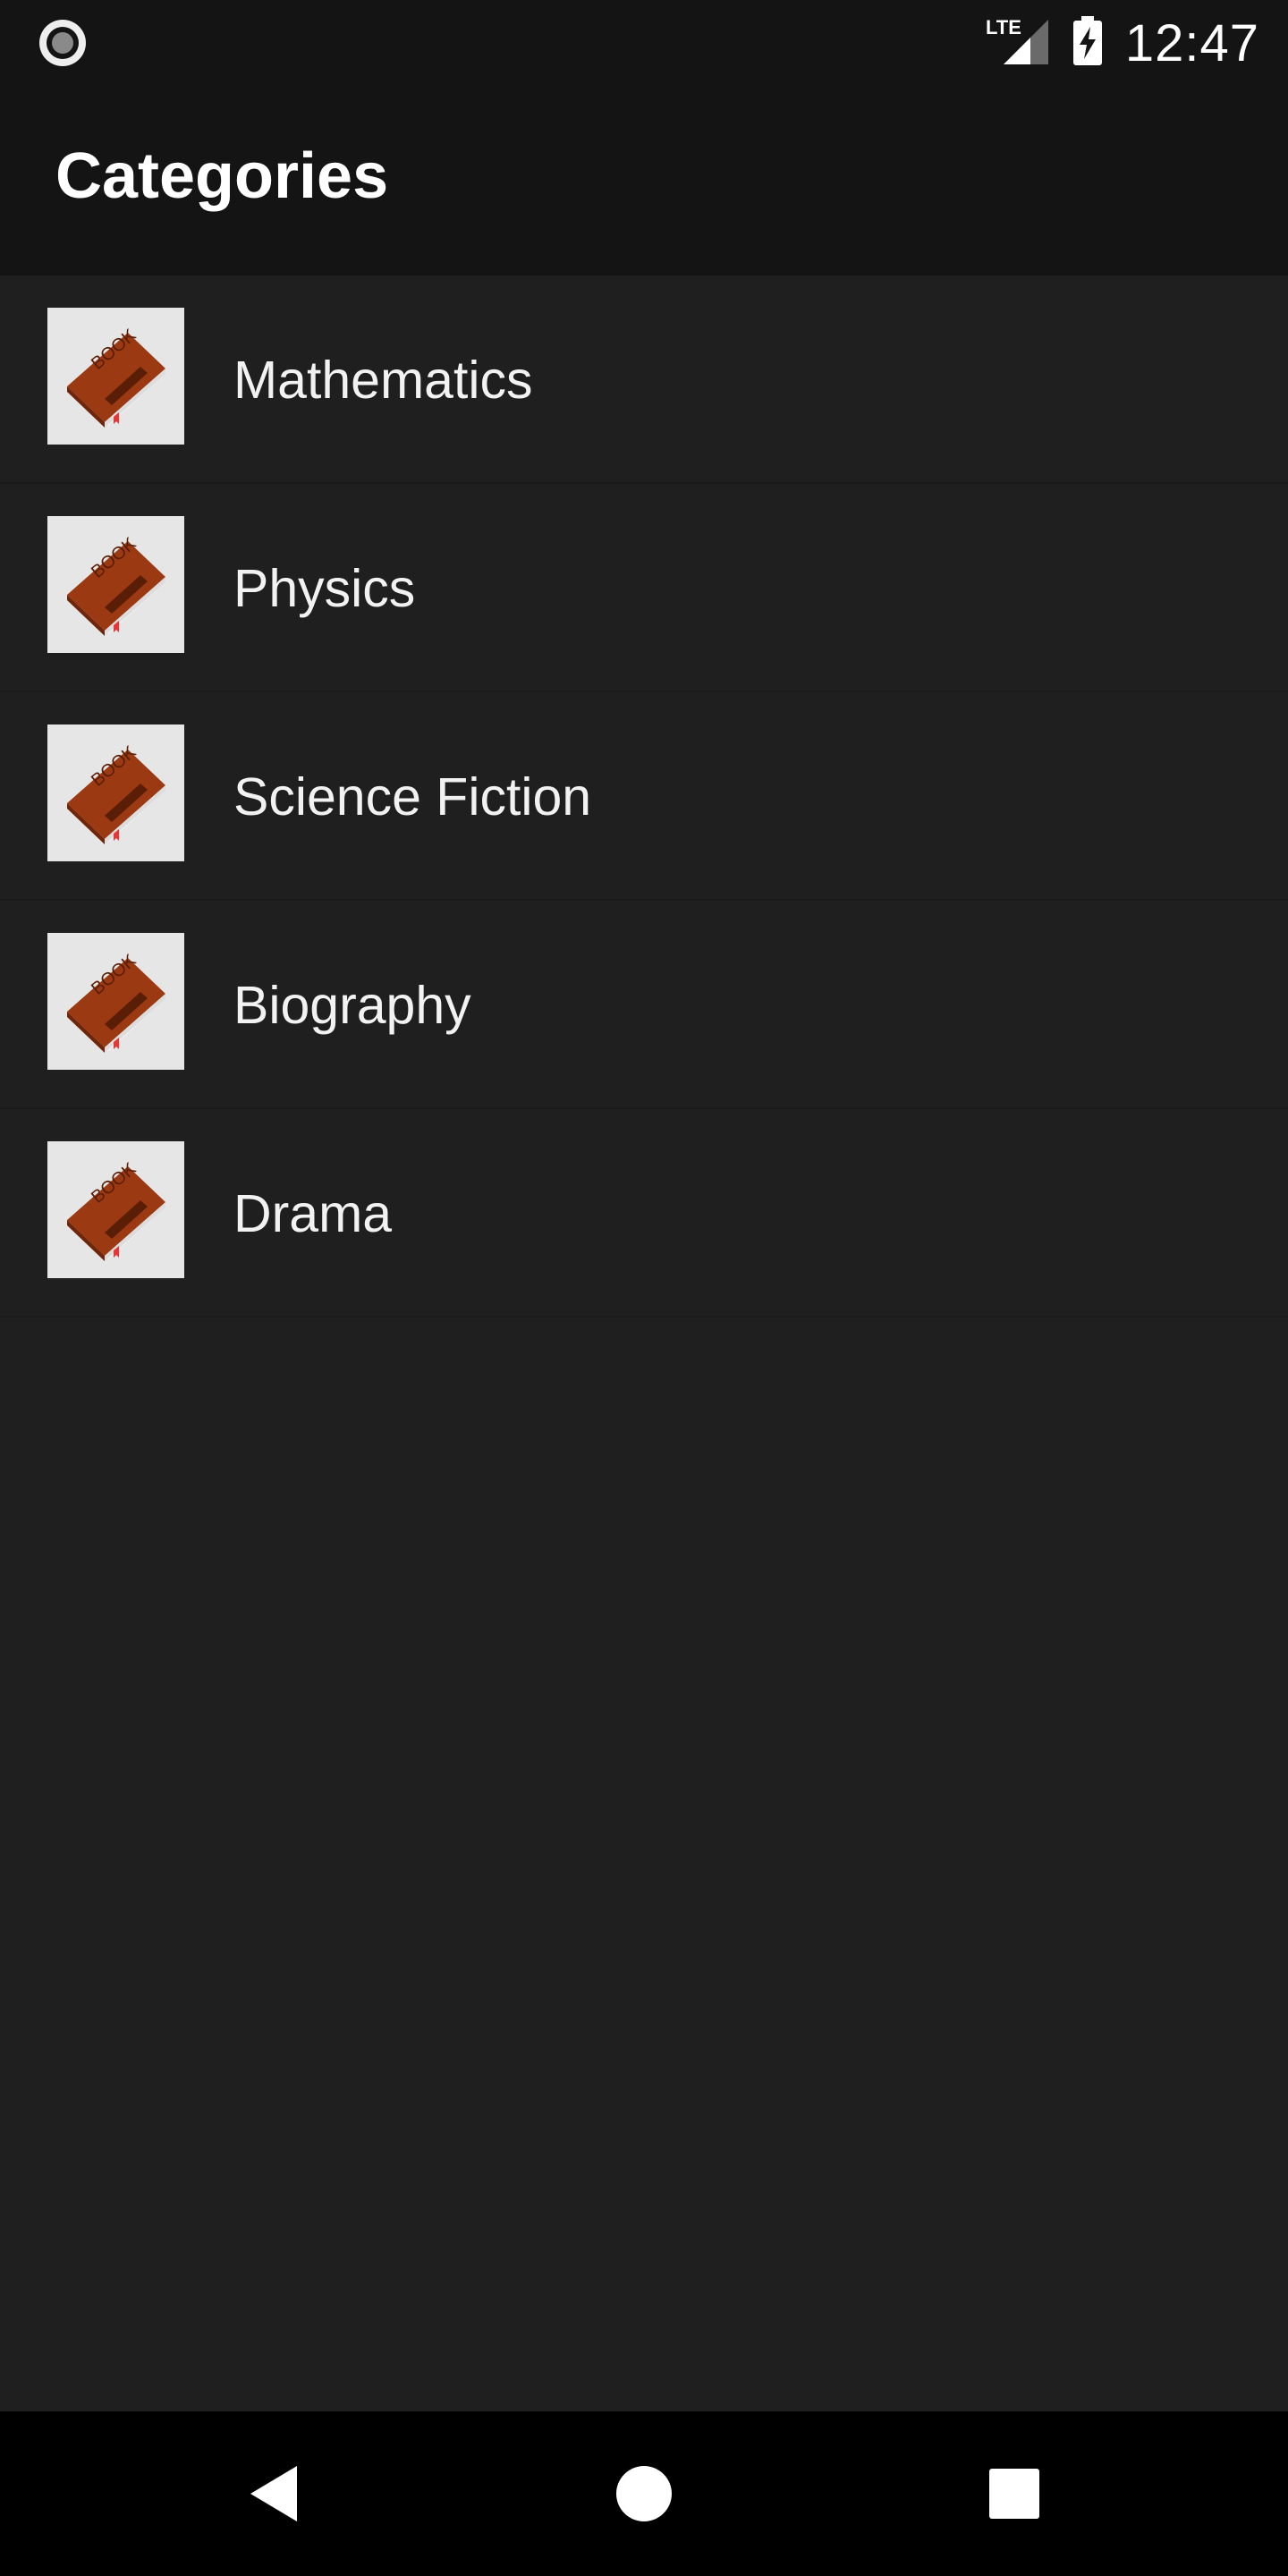 The height and width of the screenshot is (2576, 1288). Describe the element at coordinates (644, 1005) in the screenshot. I see `category-item-biography: BOOK Biography` at that location.